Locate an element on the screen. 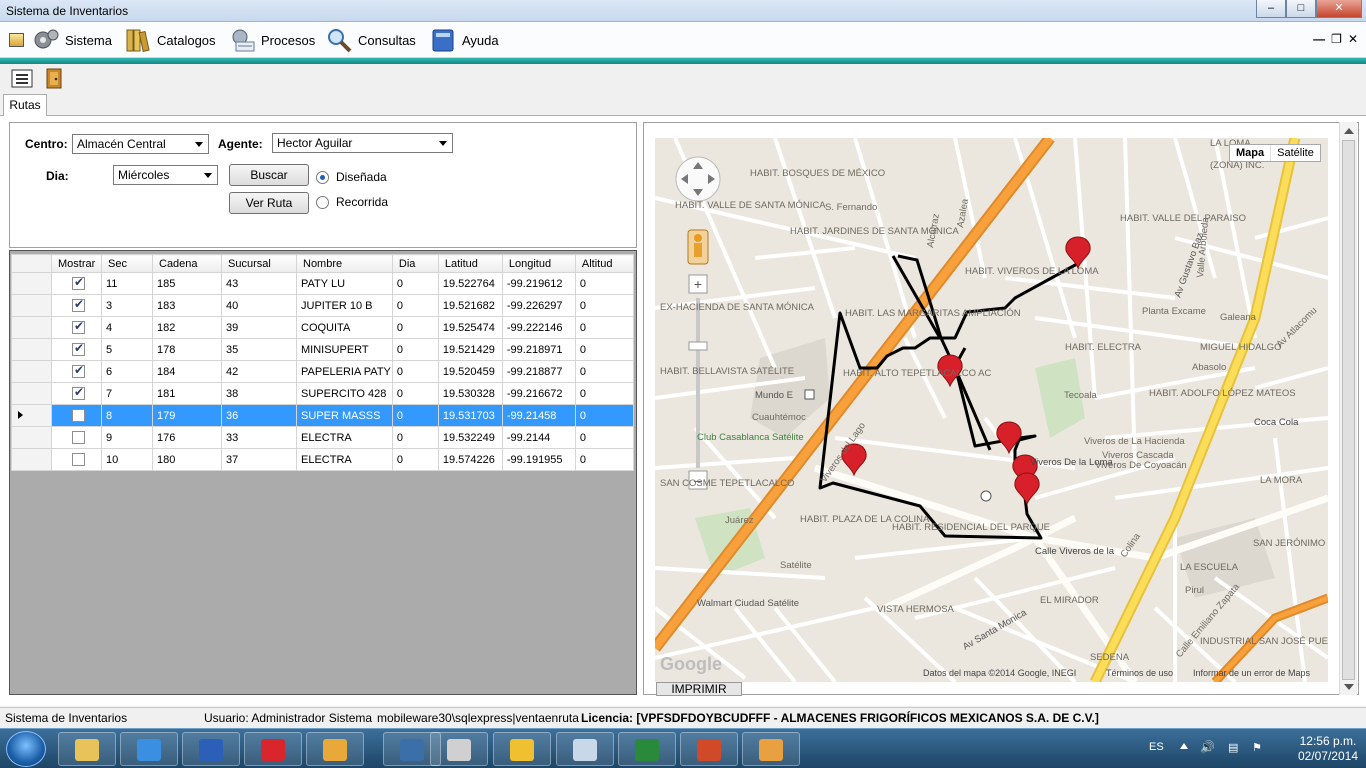 This screenshot has height=768, width=1366. col-longitud: Longitud is located at coordinates (538, 263).